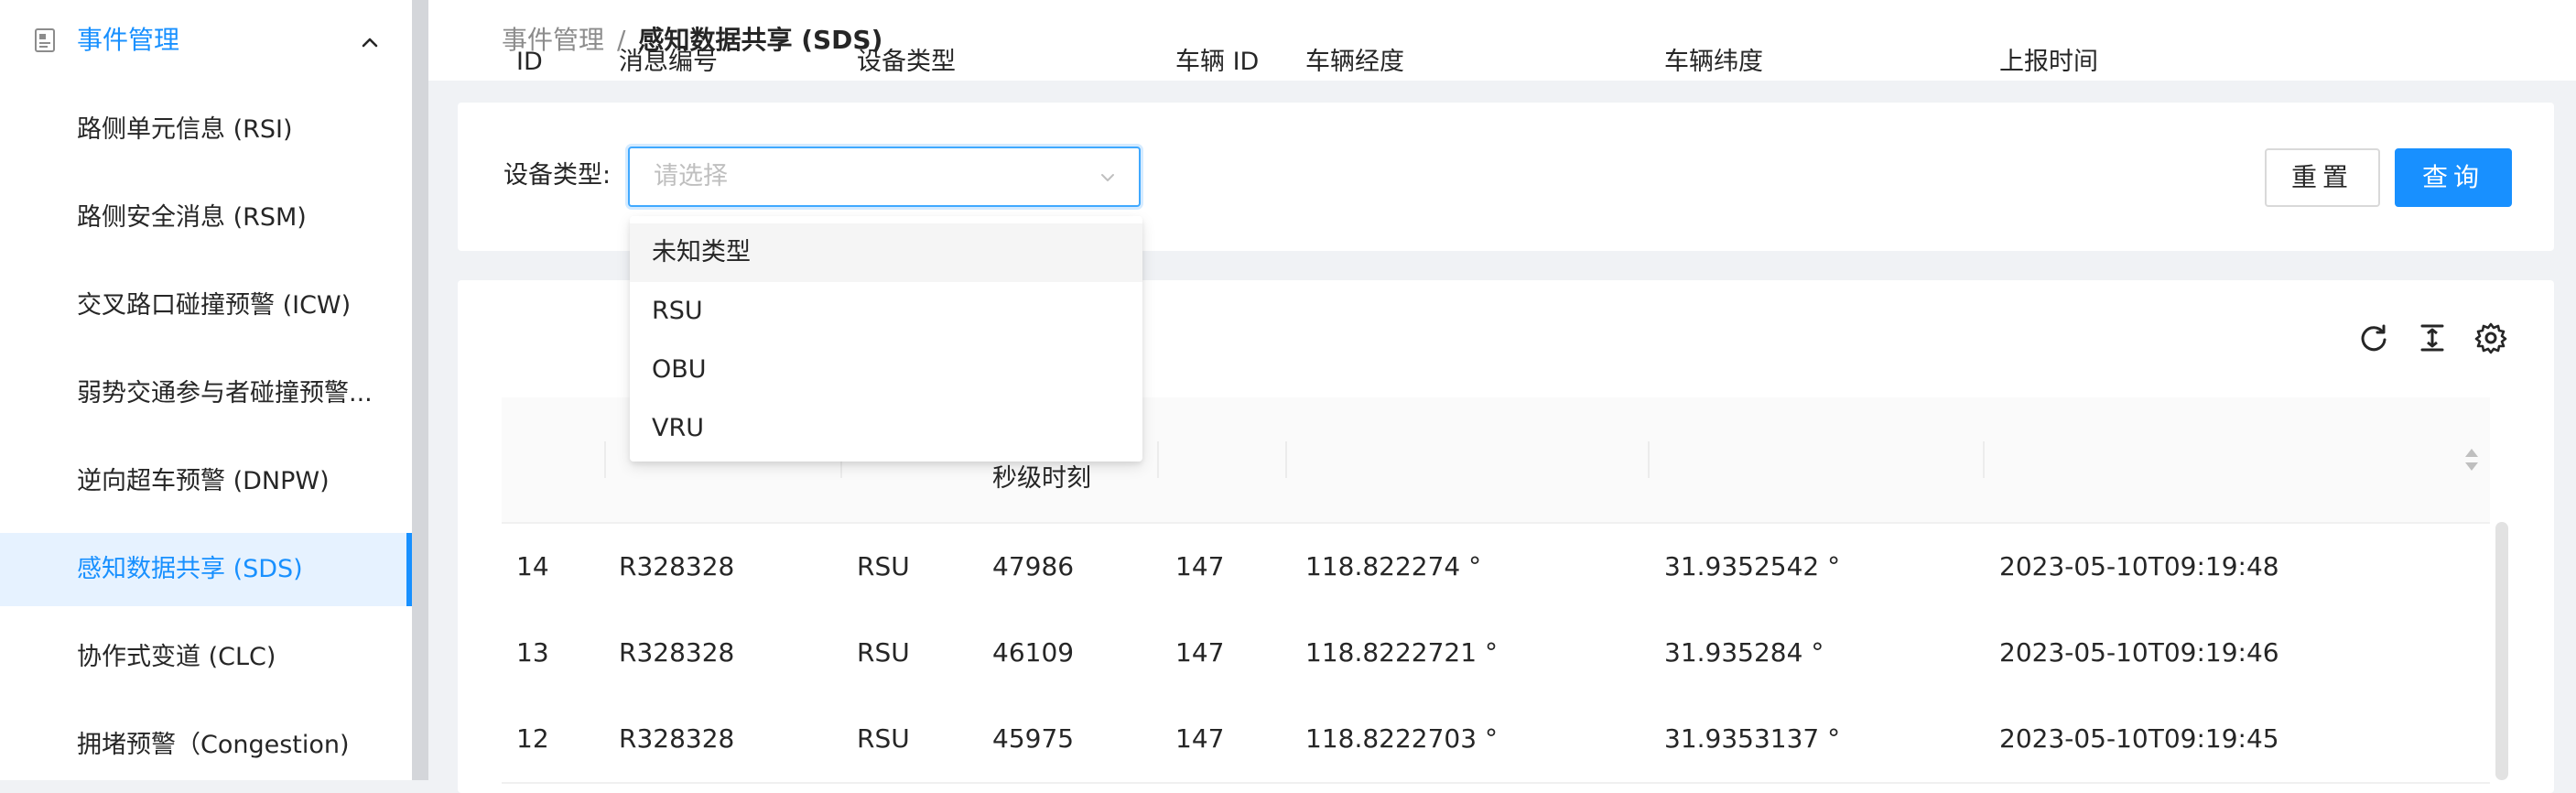 The height and width of the screenshot is (793, 2576). What do you see at coordinates (2374, 337) in the screenshot?
I see `reload-icon` at bounding box center [2374, 337].